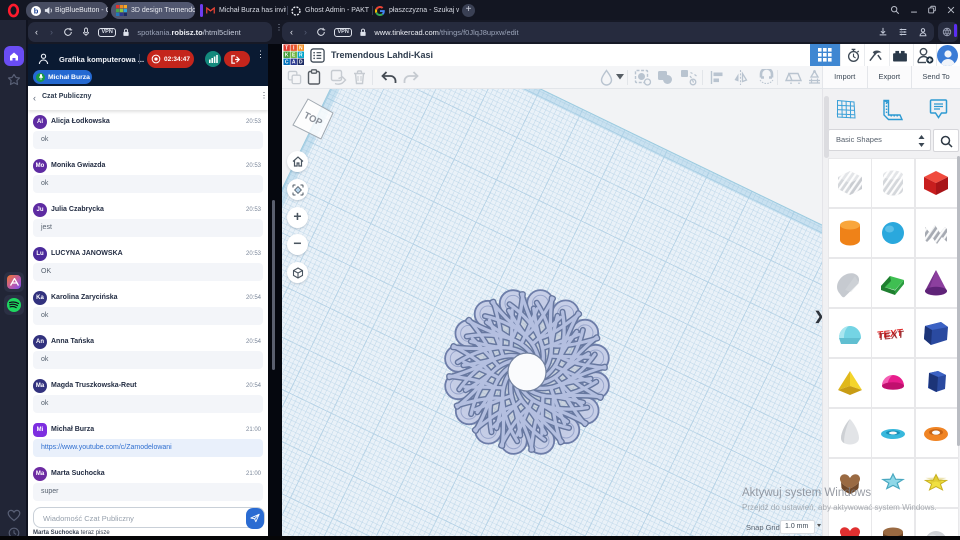 The width and height of the screenshot is (960, 540). What do you see at coordinates (36, 10) in the screenshot?
I see `svg-text: b` at bounding box center [36, 10].